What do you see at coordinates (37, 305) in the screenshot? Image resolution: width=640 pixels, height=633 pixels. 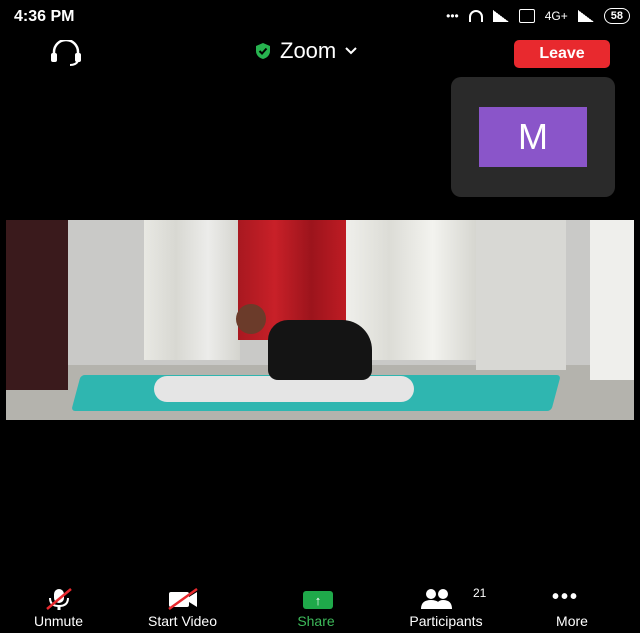 I see `video-cabinet` at bounding box center [37, 305].